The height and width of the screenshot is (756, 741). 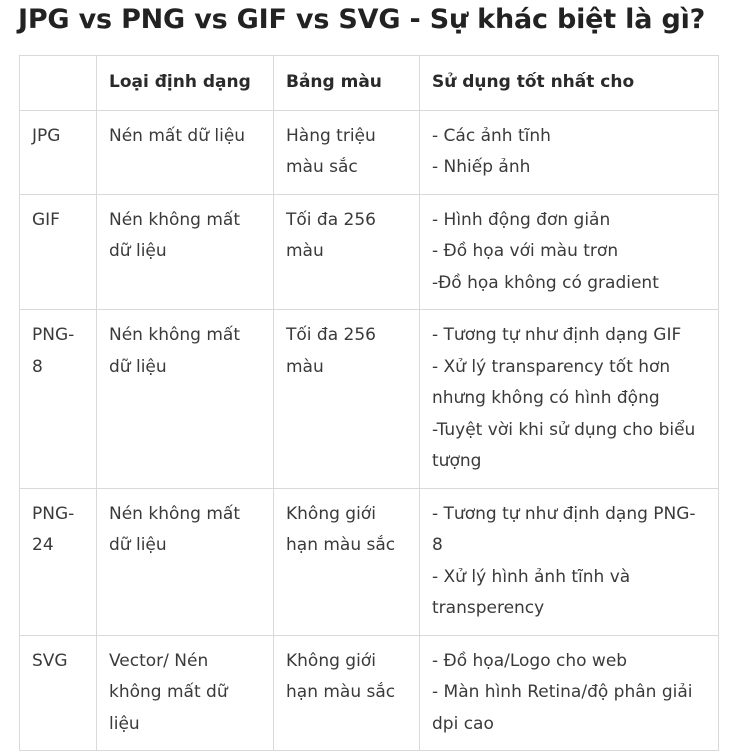 I want to click on format-name-cell: PNG-24, so click(x=58, y=561).